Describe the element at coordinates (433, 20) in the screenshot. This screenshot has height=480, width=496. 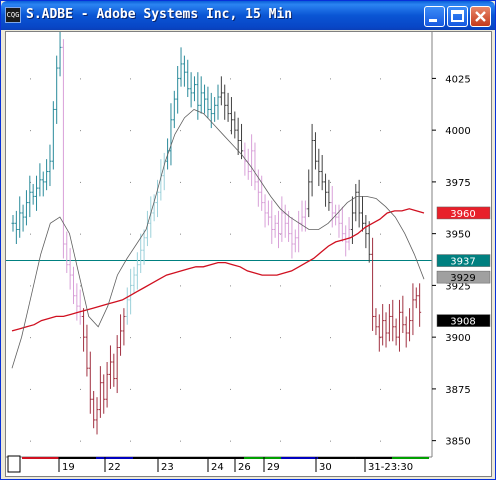
I see `minimize-icon` at that location.